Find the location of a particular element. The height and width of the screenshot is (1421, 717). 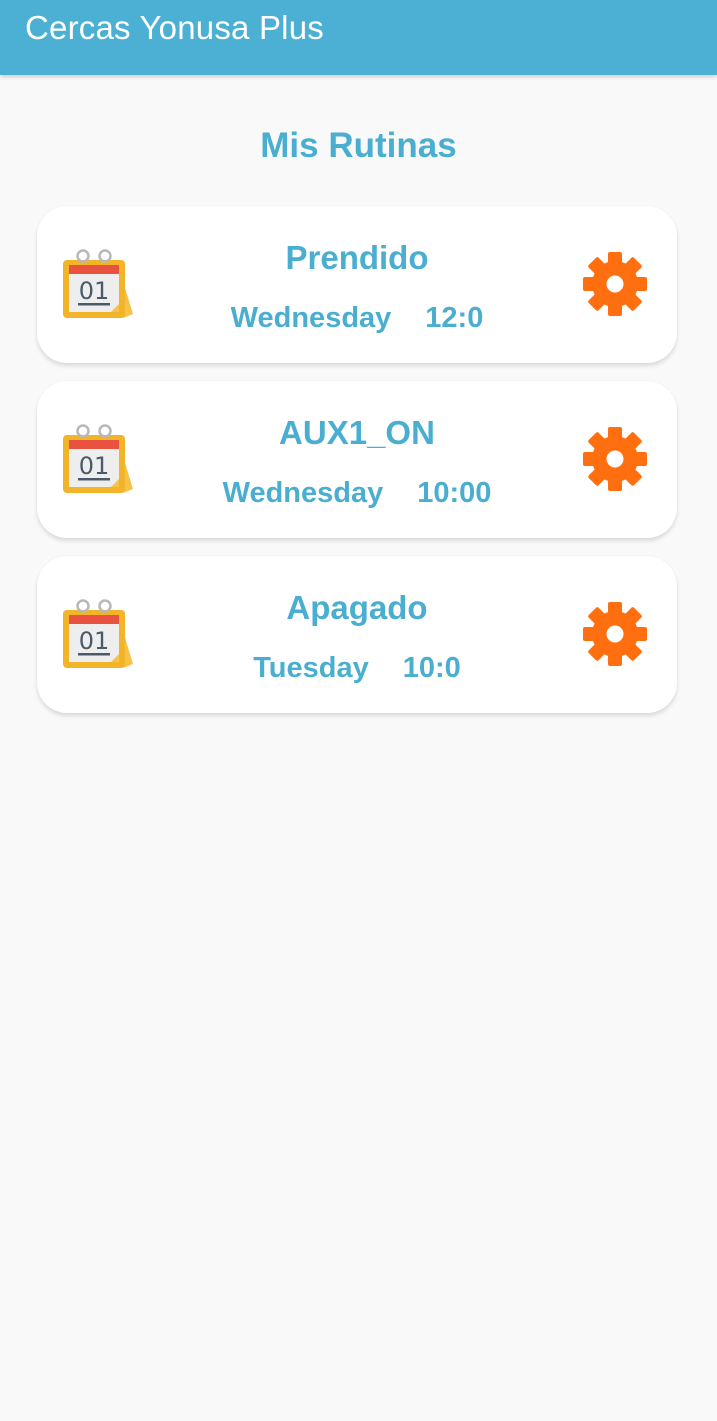

routine-card: 01 Apagado Tuesday 10:0 is located at coordinates (357, 634).